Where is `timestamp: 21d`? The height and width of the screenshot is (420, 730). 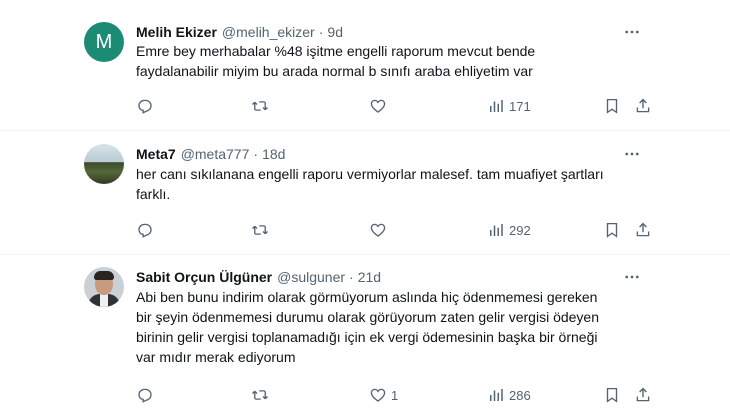
timestamp: 21d is located at coordinates (369, 277).